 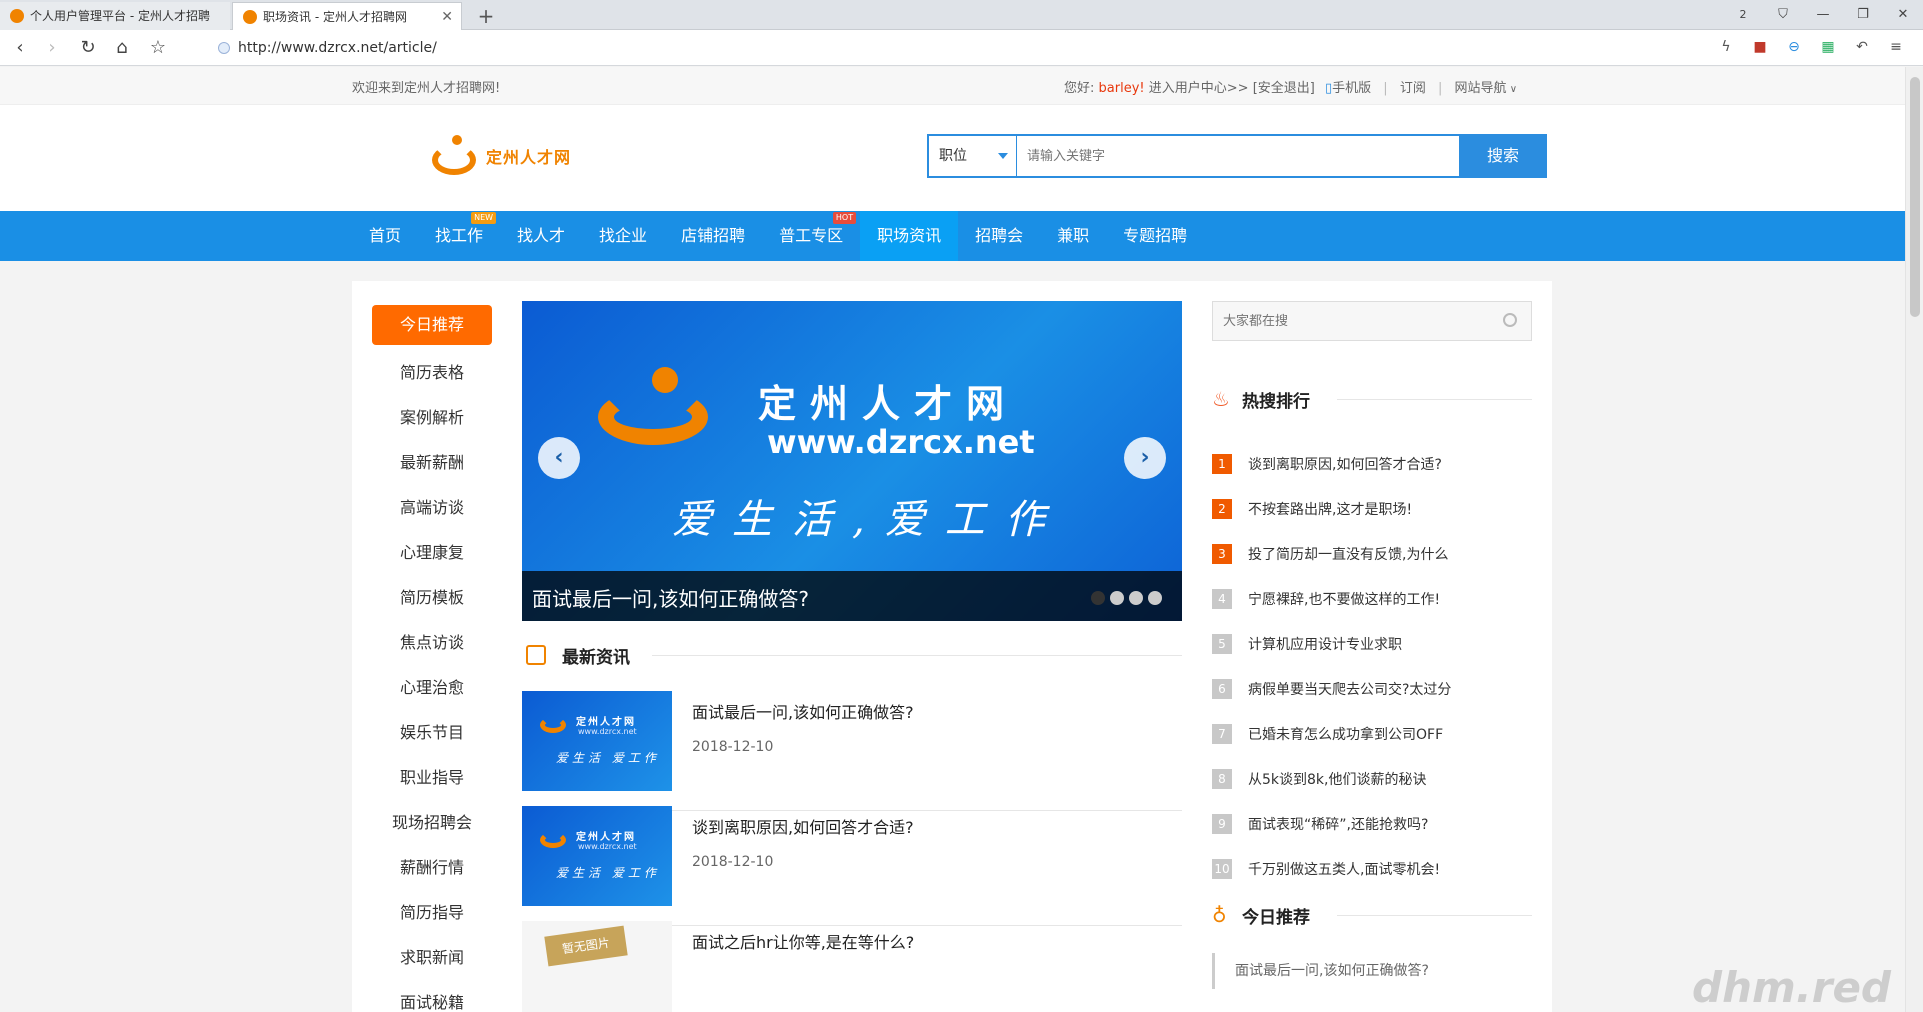 What do you see at coordinates (1743, 15) in the screenshot?
I see `tab-count-badge: 2` at bounding box center [1743, 15].